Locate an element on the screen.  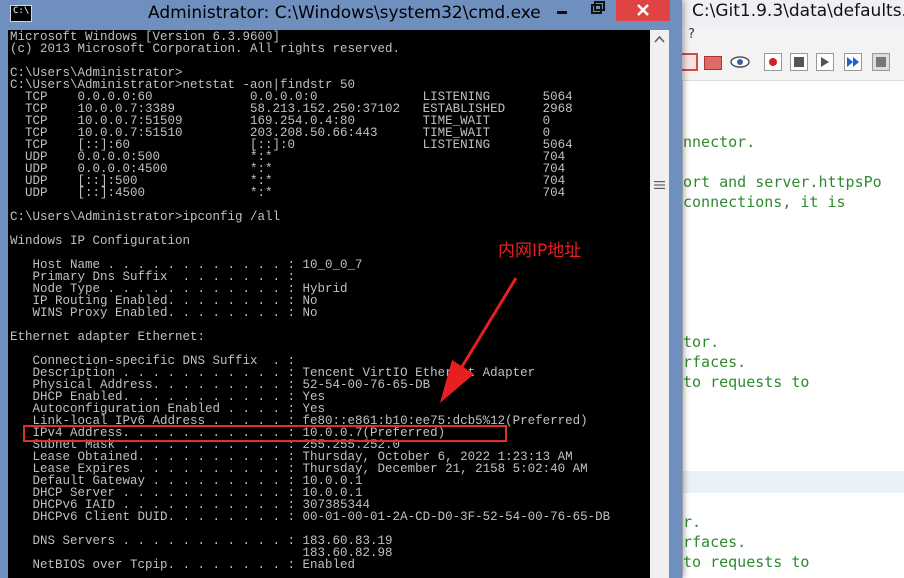
code-line: tor. is located at coordinates (701, 342).